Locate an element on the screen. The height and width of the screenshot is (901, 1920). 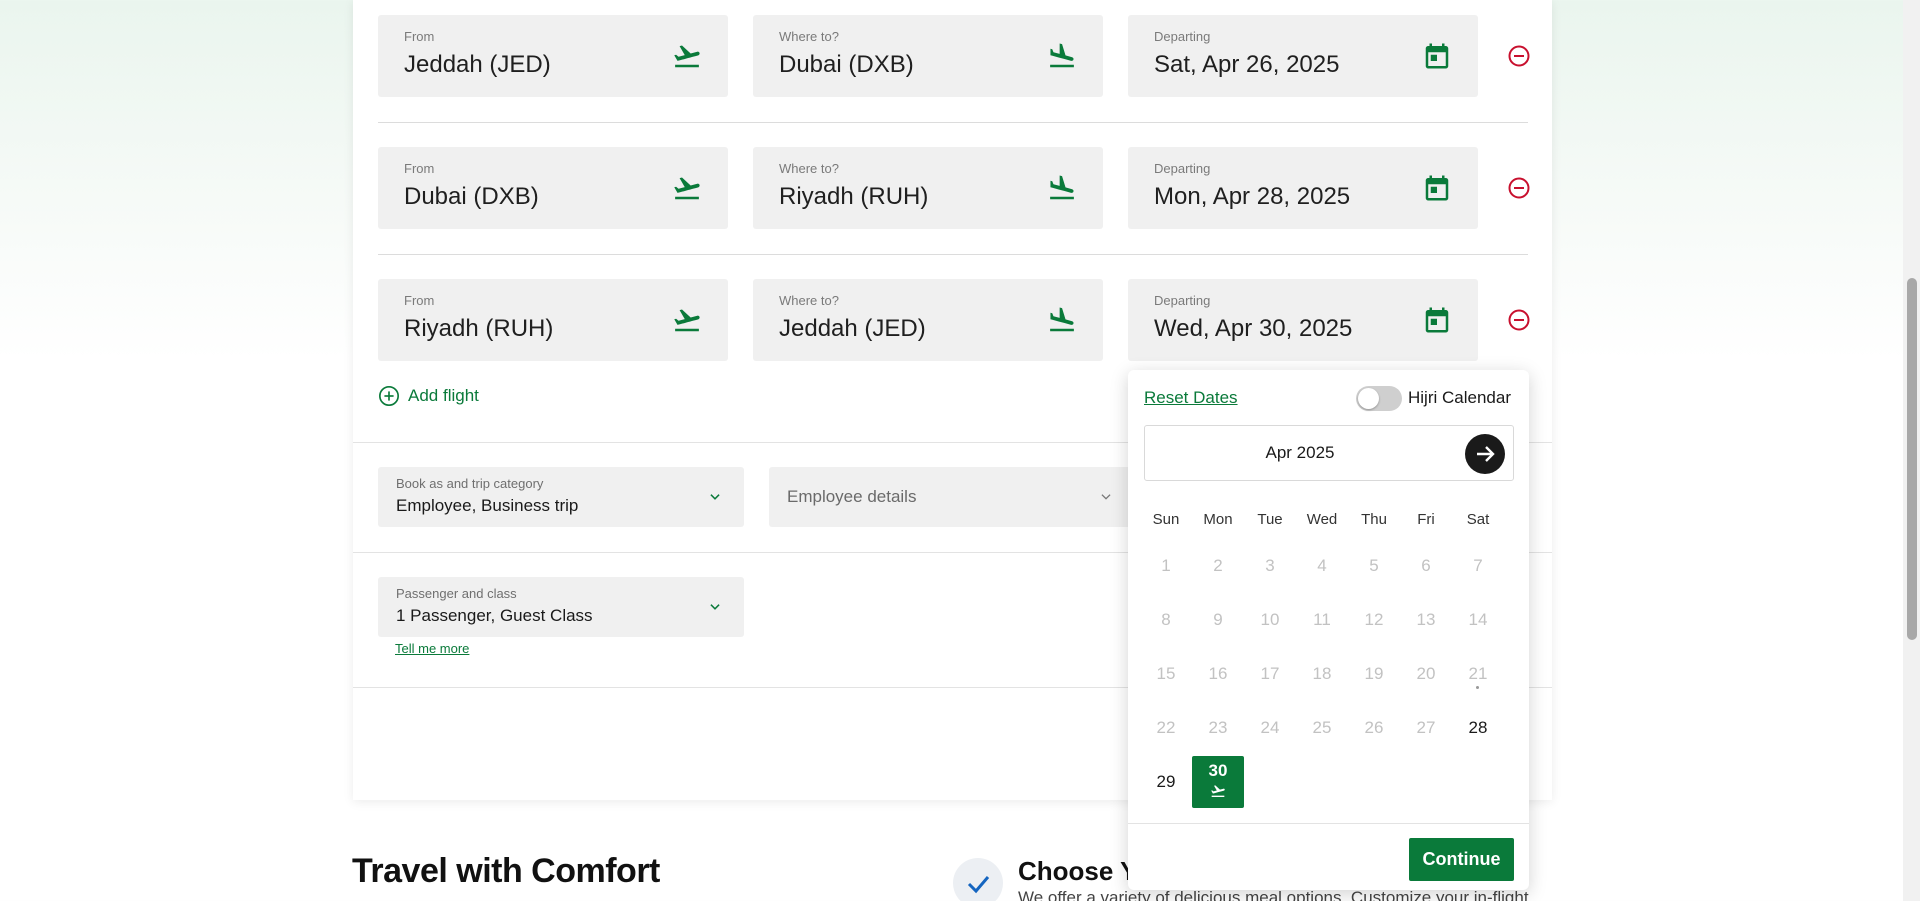
calendar-day: 23 is located at coordinates (1218, 727).